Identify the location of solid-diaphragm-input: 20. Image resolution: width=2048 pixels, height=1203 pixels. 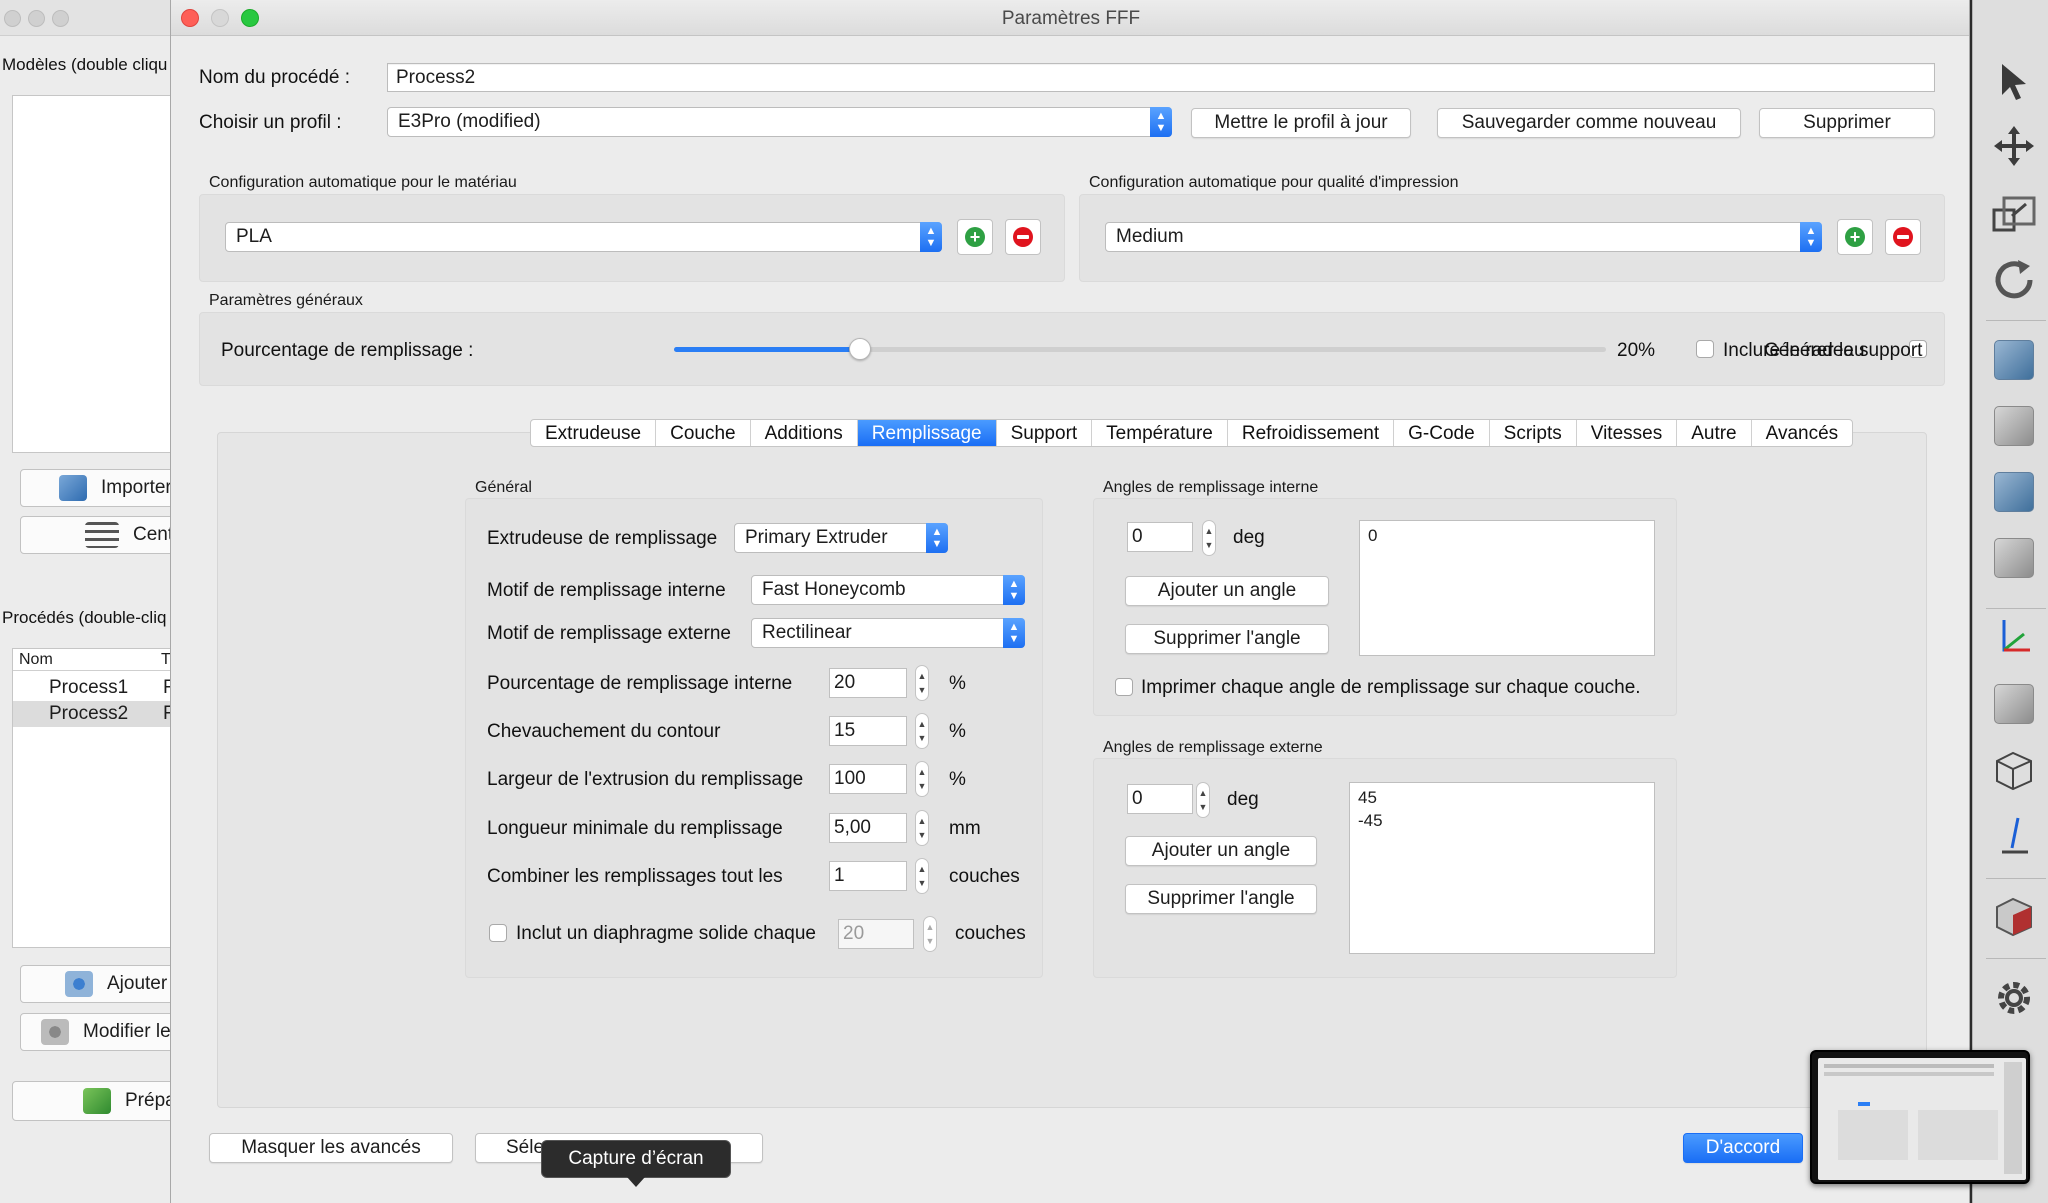
(876, 934).